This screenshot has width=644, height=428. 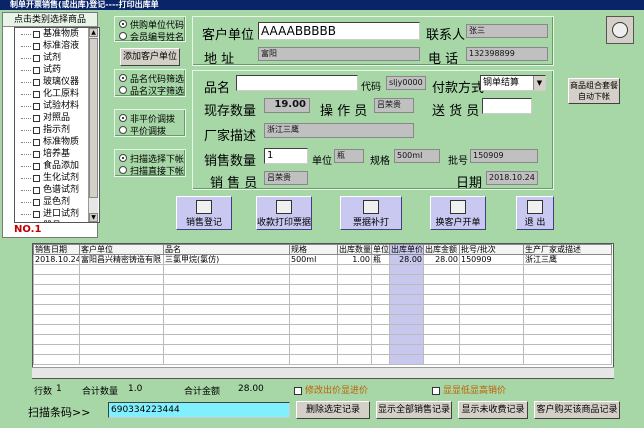 What do you see at coordinates (93, 32) in the screenshot?
I see `scroll-up-icon: ▲` at bounding box center [93, 32].